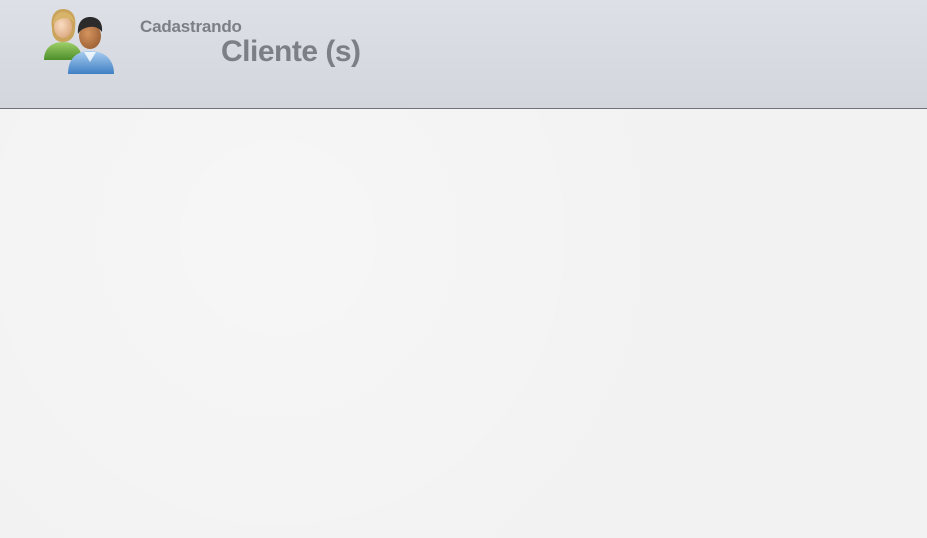  What do you see at coordinates (291, 51) in the screenshot?
I see `page-title: Cliente (s)` at bounding box center [291, 51].